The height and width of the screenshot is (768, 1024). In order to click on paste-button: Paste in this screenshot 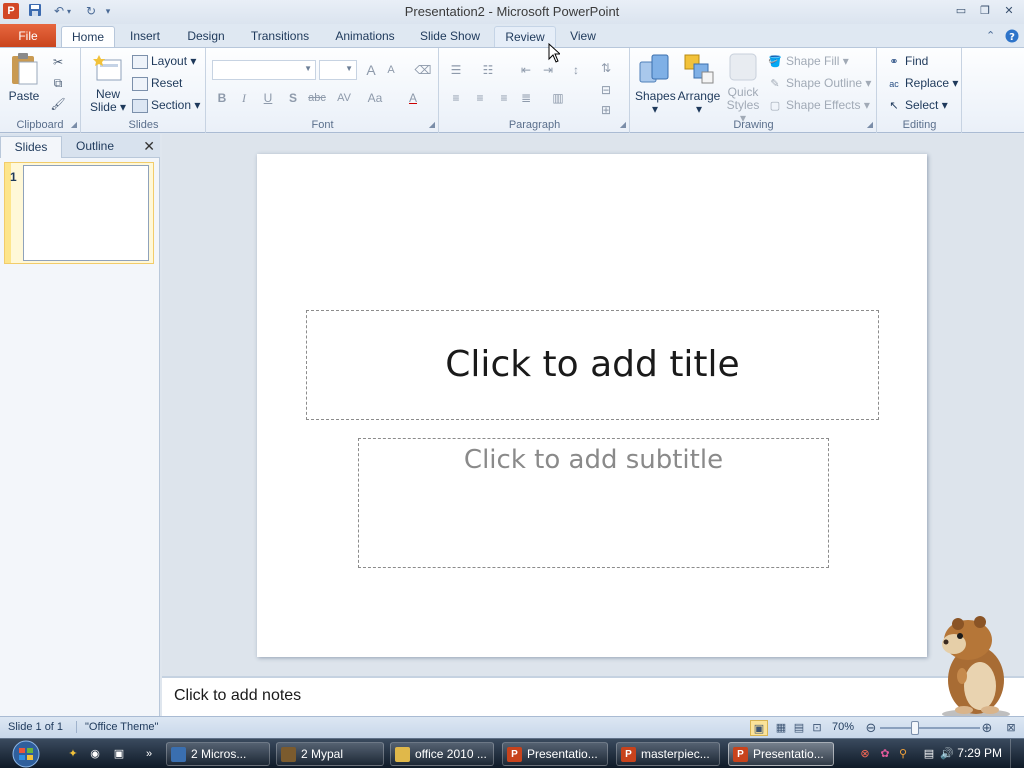, I will do `click(24, 77)`.